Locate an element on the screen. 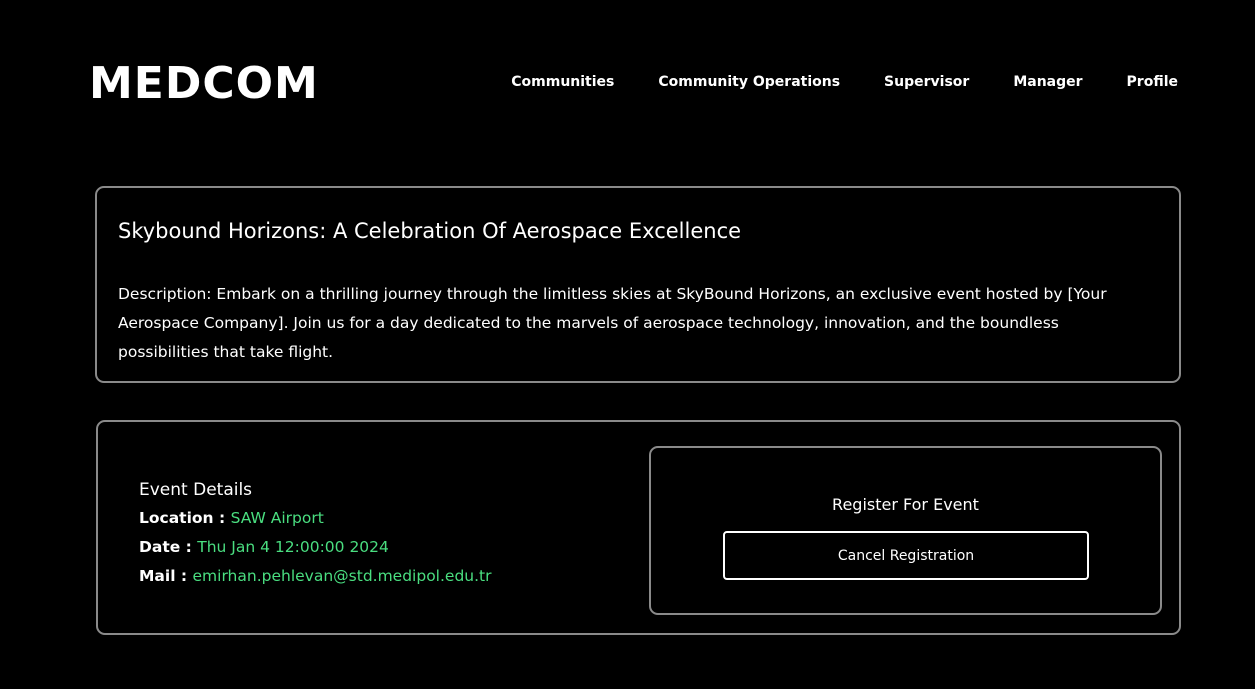  brand-logo: MEDCOM is located at coordinates (204, 84).